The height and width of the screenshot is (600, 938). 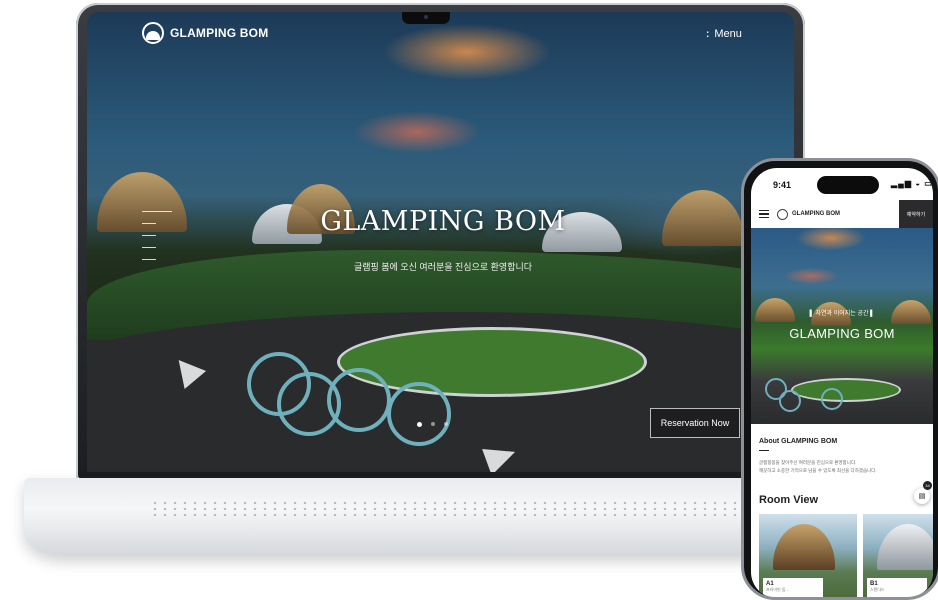 I want to click on signal-wifi-battery-icon: ▂▄▆ ◒ ▭, so click(x=912, y=183).